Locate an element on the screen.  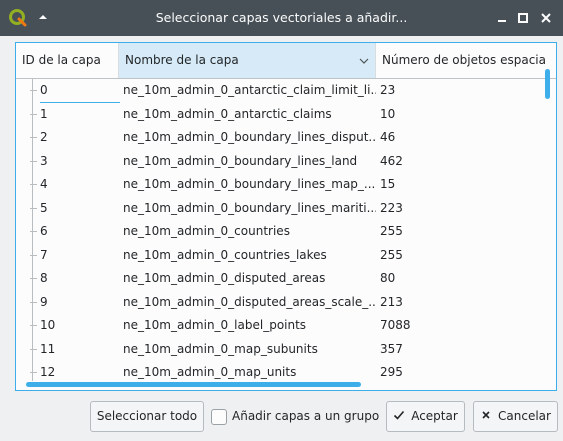
x-icon is located at coordinates (486, 415).